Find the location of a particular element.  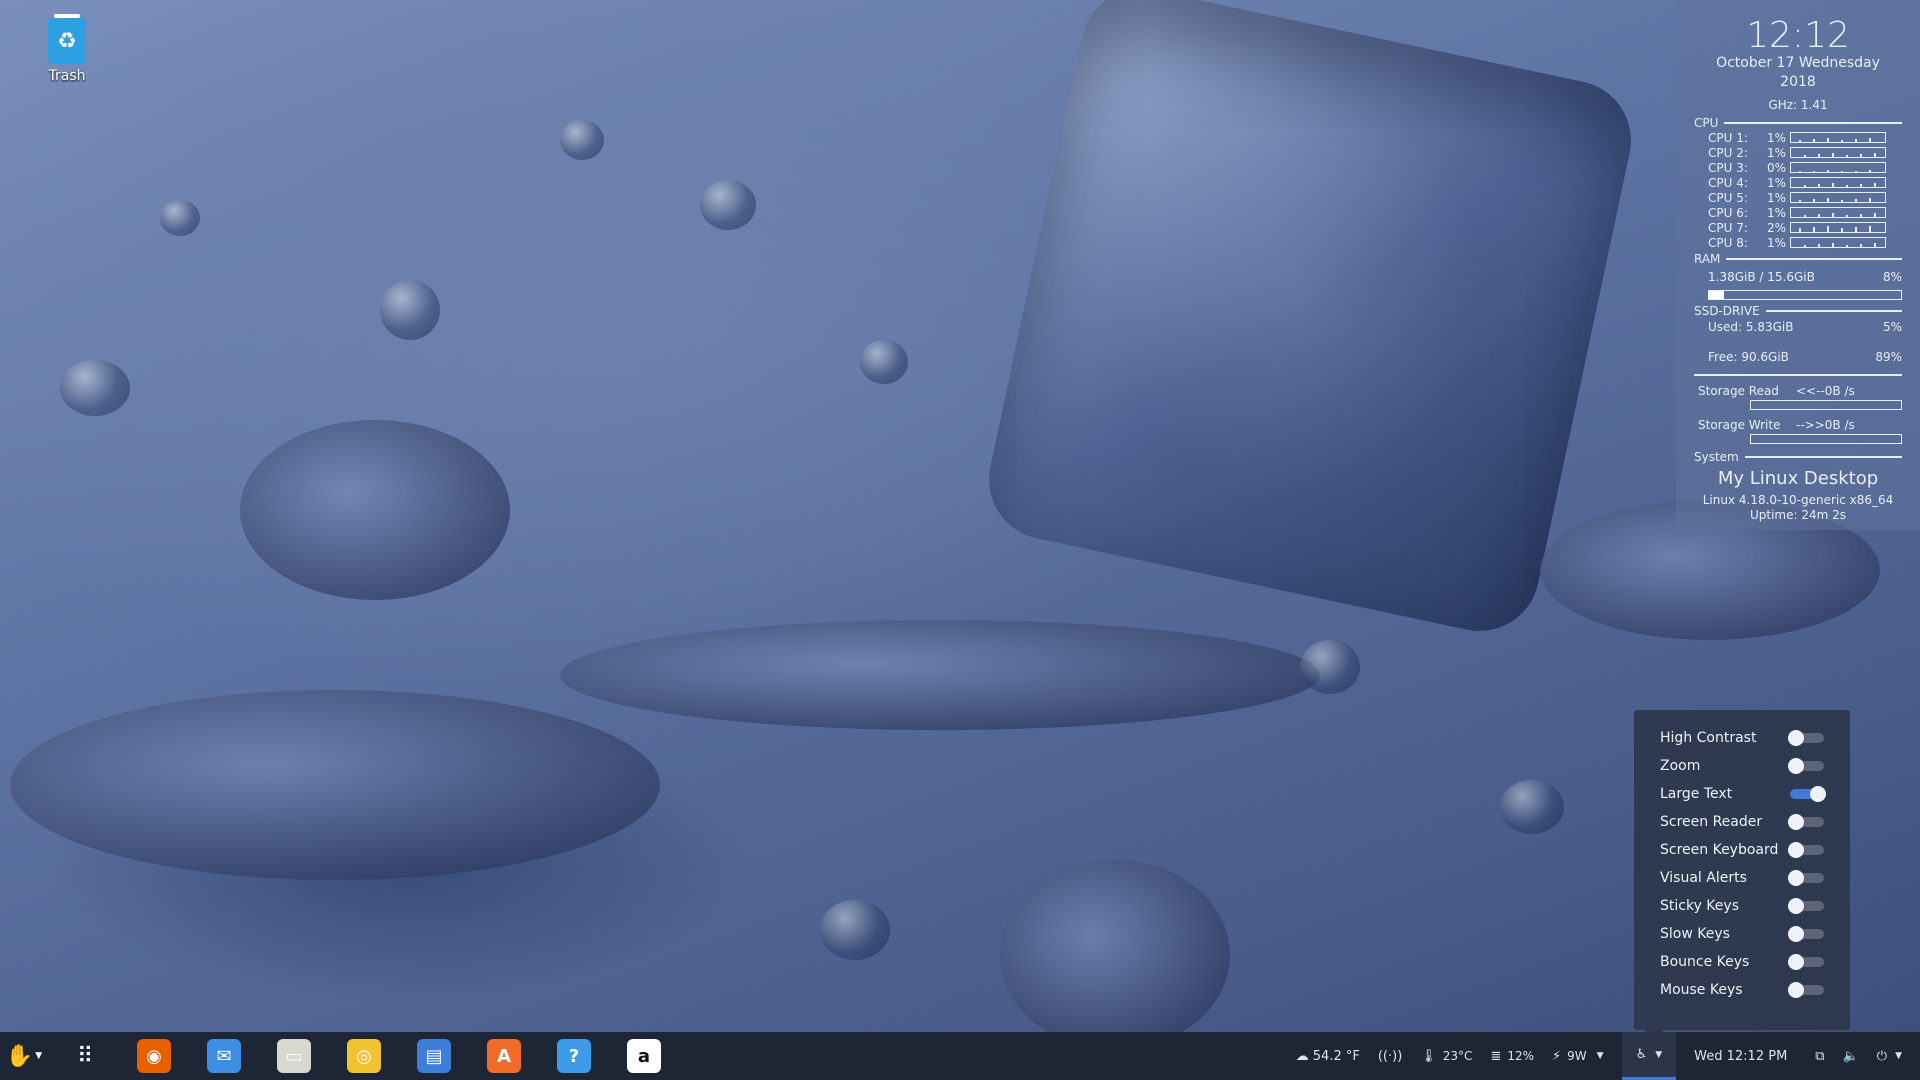

disk-indicator: ≣ 12% is located at coordinates (1512, 1056).